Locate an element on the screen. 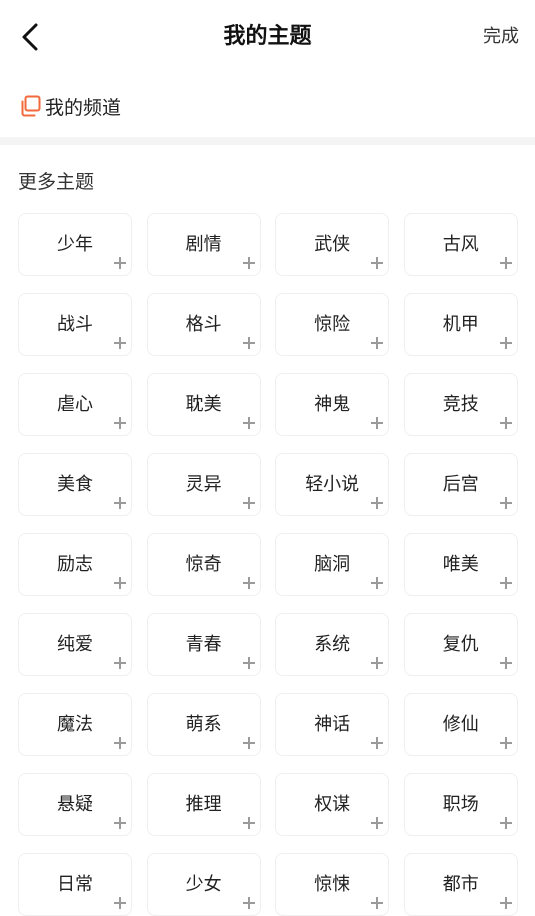 The image size is (535, 916). topic-chip-label: 系统 is located at coordinates (332, 644).